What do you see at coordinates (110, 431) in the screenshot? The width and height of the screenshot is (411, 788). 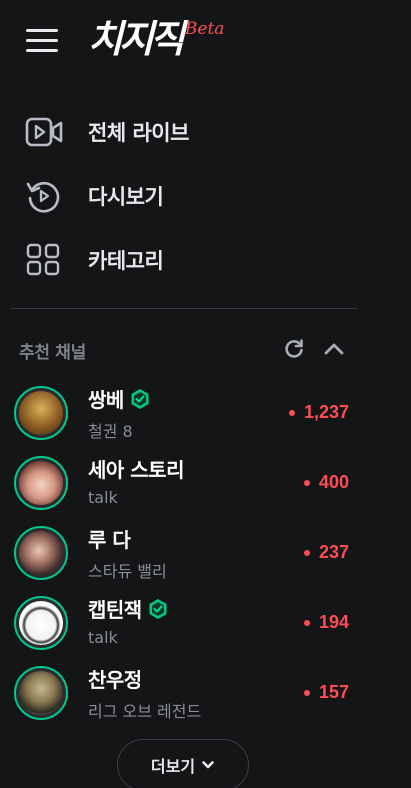 I see `channel-category: 철권 8` at bounding box center [110, 431].